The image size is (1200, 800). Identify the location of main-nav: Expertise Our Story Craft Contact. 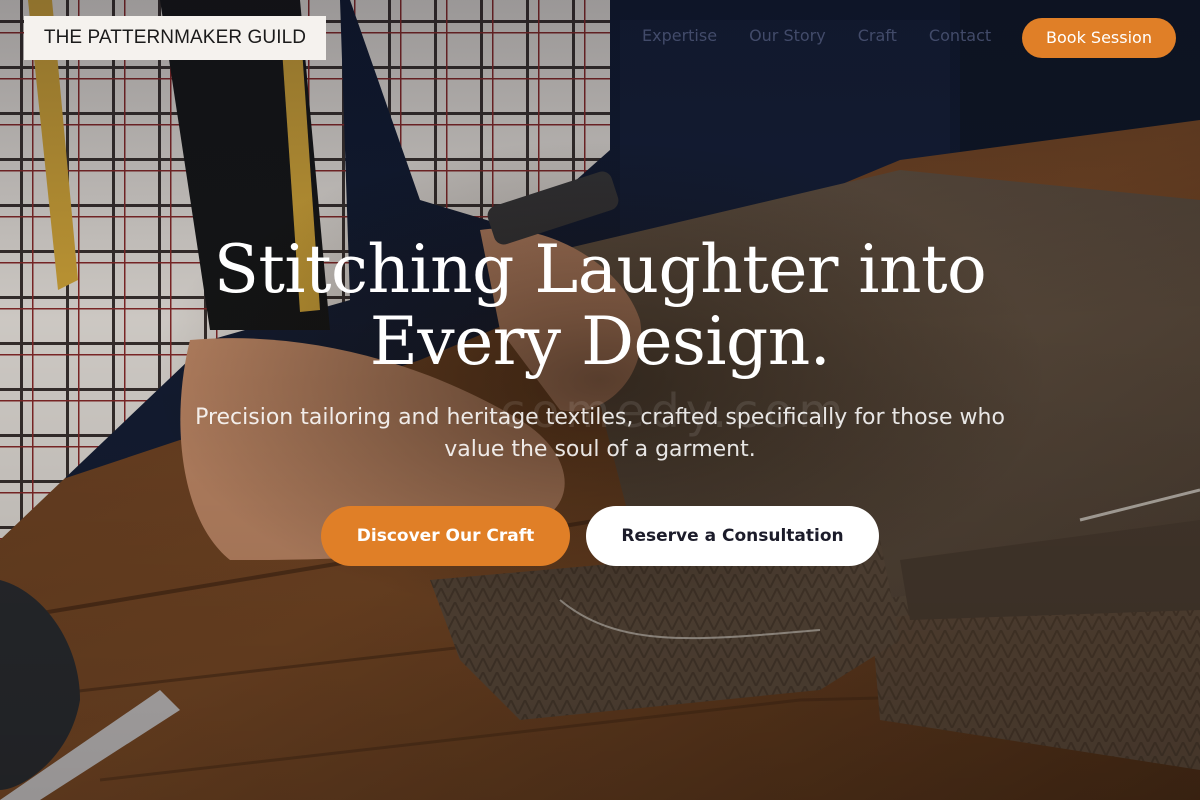
(816, 35).